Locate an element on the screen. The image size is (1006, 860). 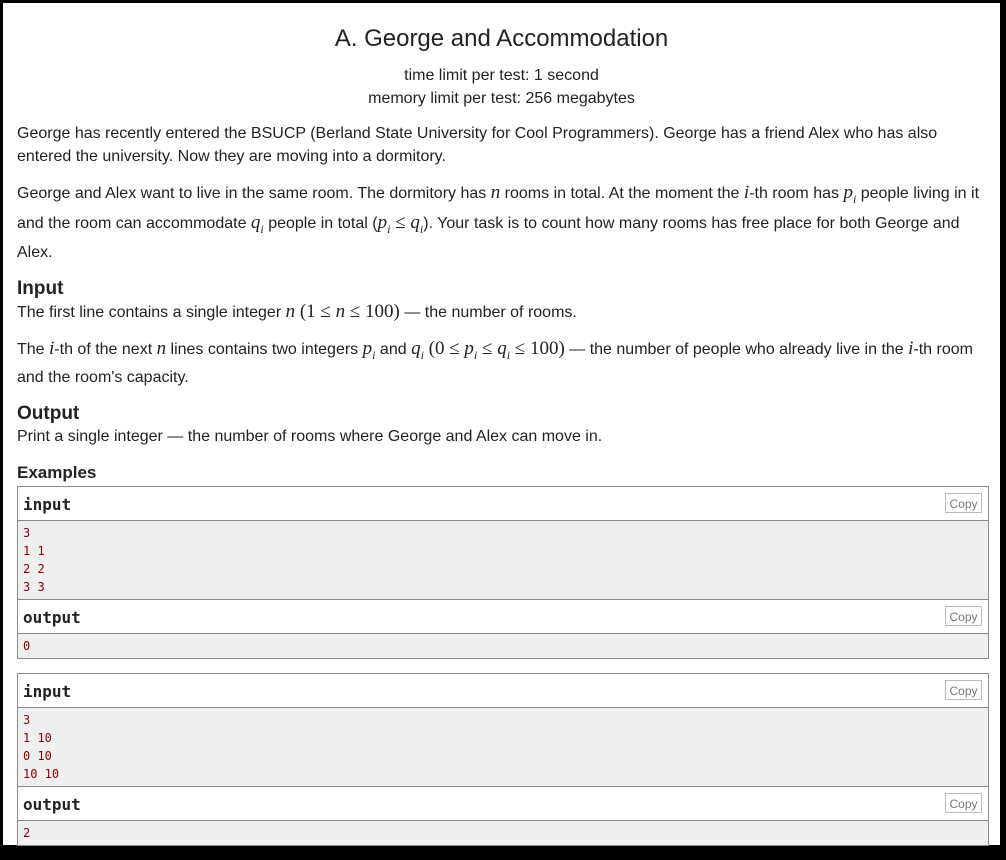
examples-title: Examples is located at coordinates (57, 473).